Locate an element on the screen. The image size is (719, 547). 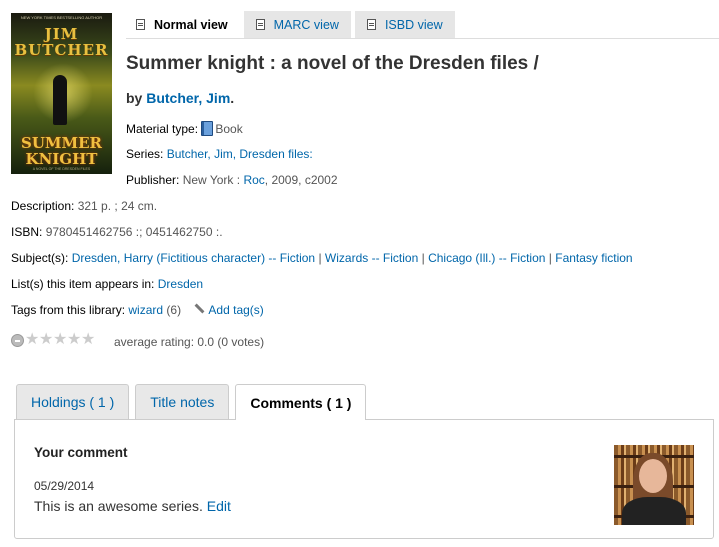
document-icon is located at coordinates (140, 24).